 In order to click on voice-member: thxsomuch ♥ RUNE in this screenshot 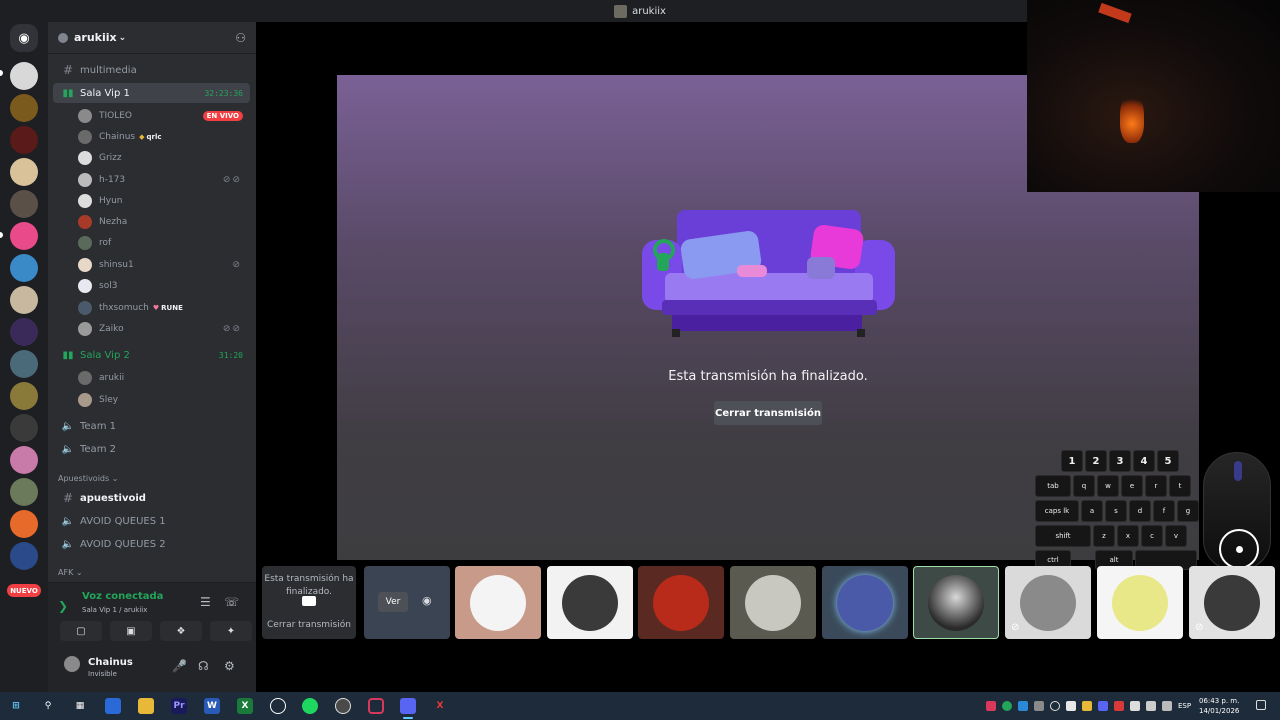, I will do `click(164, 307)`.